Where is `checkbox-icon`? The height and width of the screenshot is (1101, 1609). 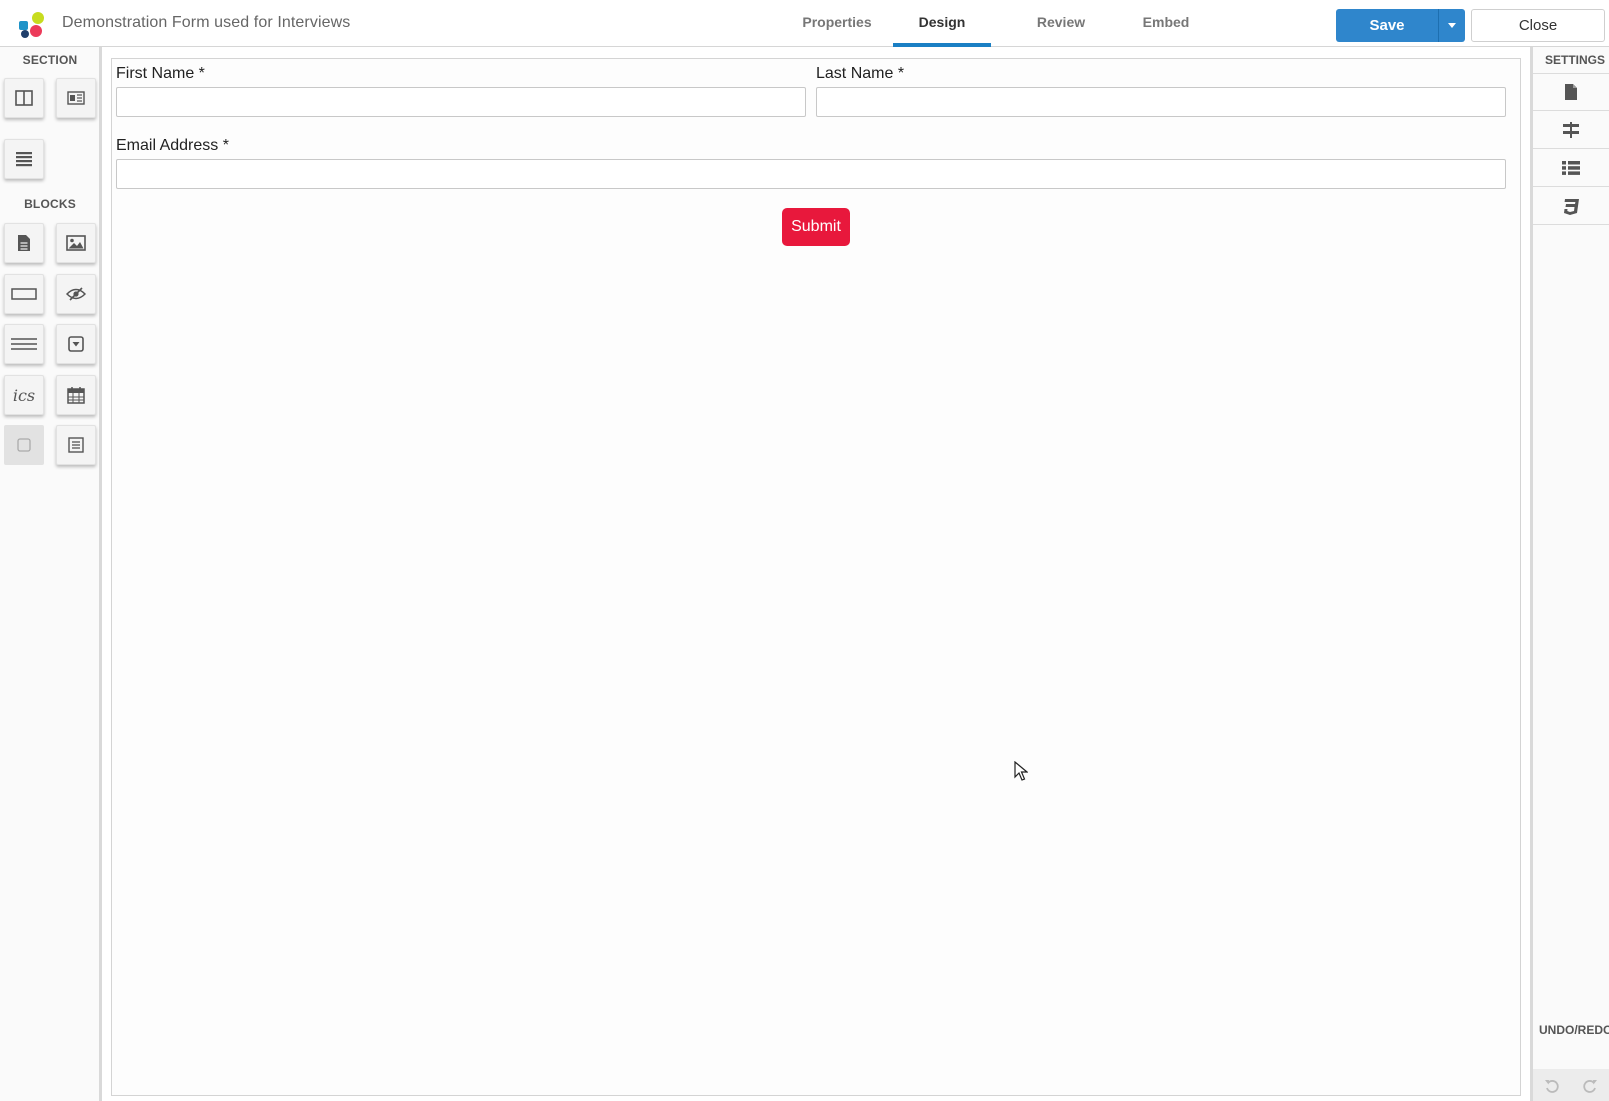 checkbox-icon is located at coordinates (24, 445).